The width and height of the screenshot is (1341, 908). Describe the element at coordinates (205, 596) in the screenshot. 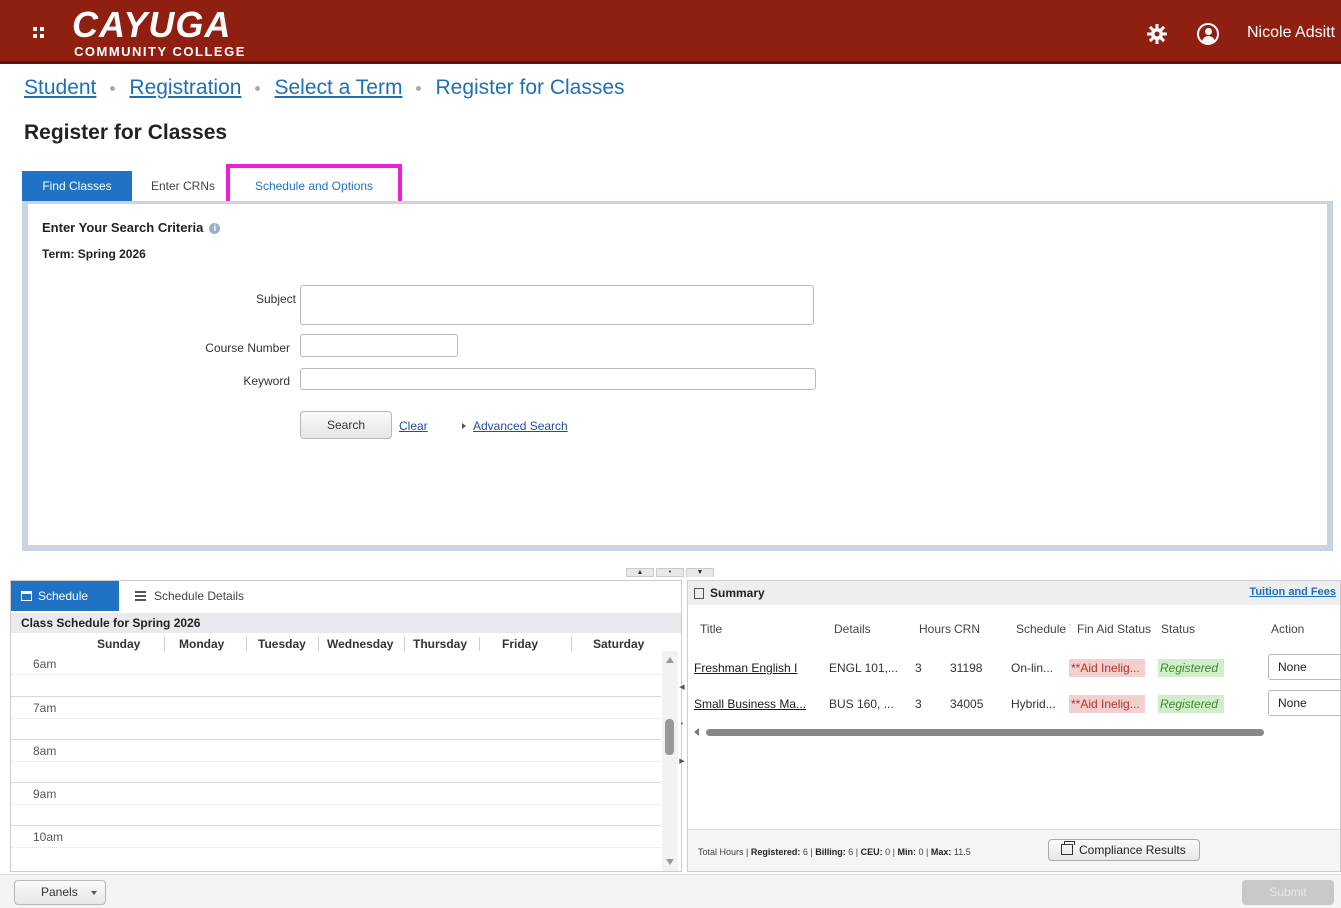

I see `tab-schedule-details: Schedule Details` at that location.